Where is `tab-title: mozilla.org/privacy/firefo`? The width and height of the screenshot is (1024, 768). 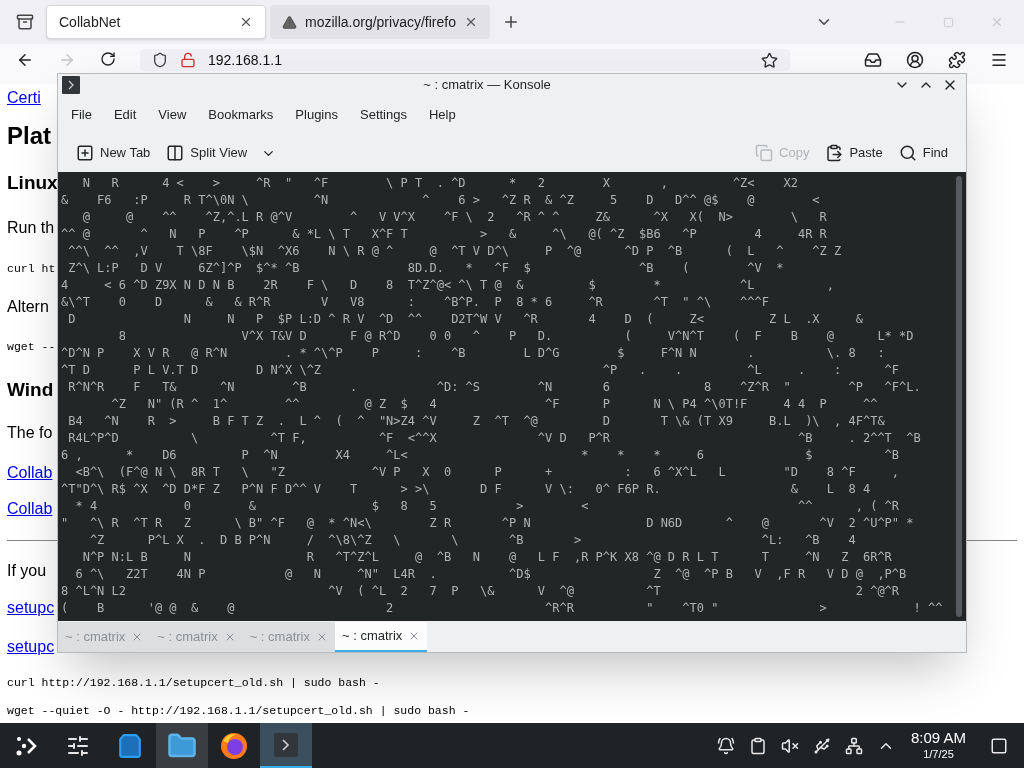
tab-title: mozilla.org/privacy/firefo is located at coordinates (380, 22).